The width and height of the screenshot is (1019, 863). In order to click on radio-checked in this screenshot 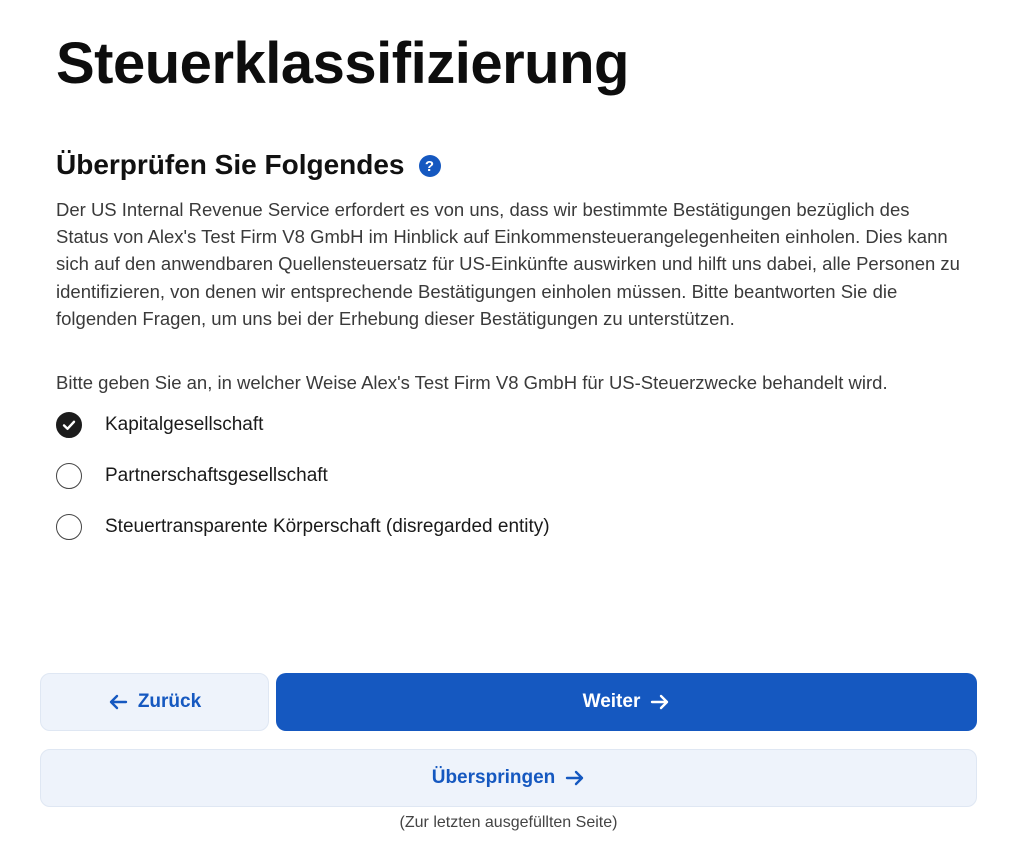, I will do `click(69, 425)`.